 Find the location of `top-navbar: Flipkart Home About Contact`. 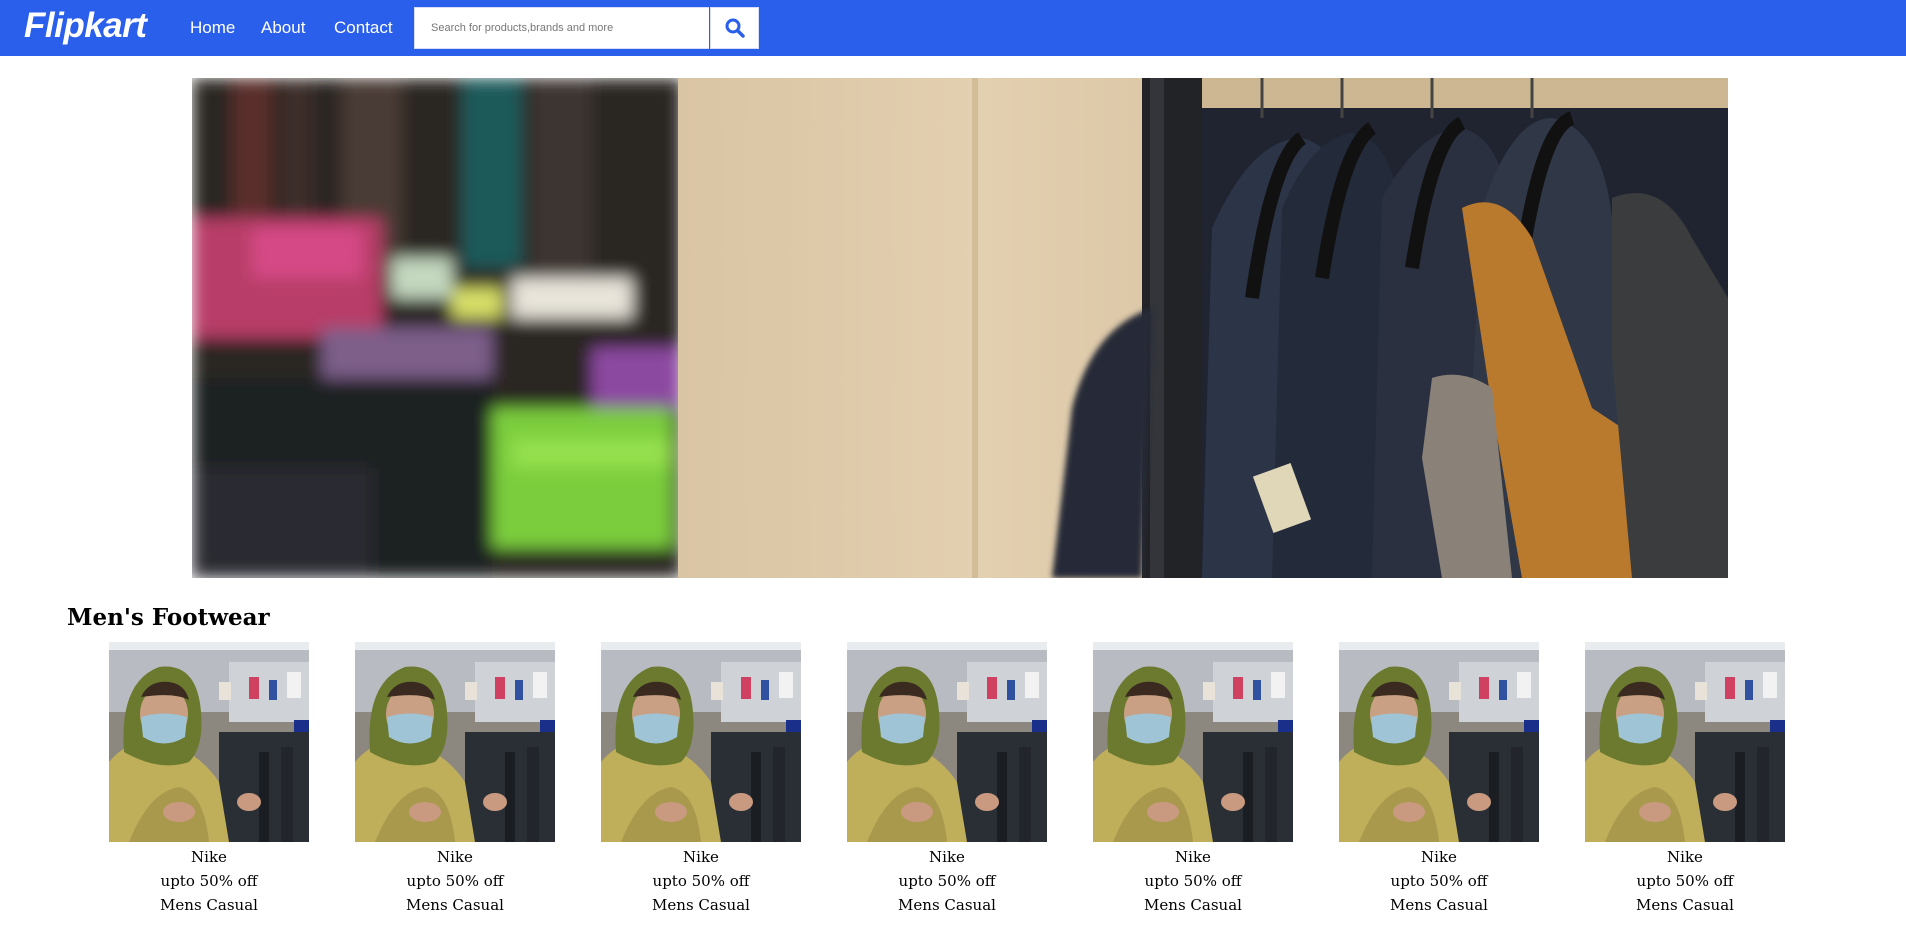

top-navbar: Flipkart Home About Contact is located at coordinates (953, 28).